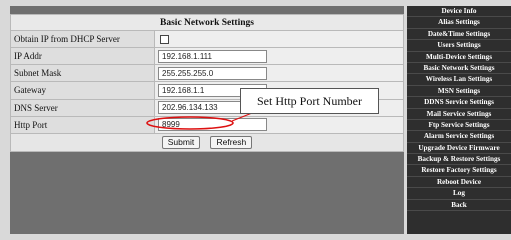 Image resolution: width=511 pixels, height=240 pixels. Describe the element at coordinates (82, 56) in the screenshot. I see `ip-addr-label: IP Addr` at that location.